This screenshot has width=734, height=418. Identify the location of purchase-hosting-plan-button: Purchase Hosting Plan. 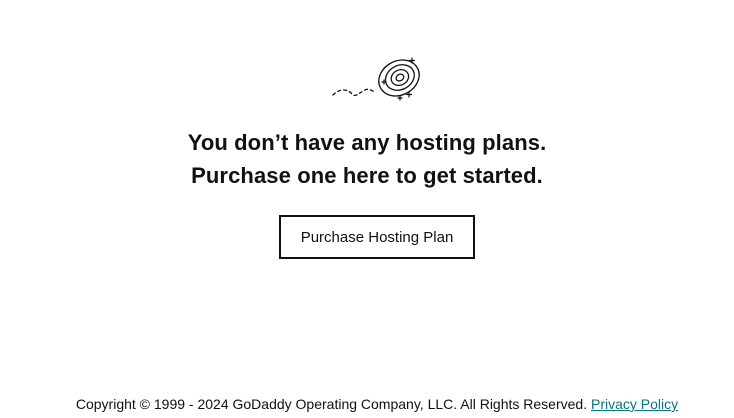
(377, 237).